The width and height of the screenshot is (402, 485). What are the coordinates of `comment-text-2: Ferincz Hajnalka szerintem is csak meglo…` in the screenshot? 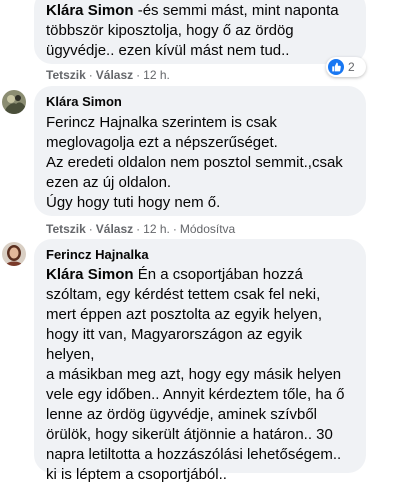 It's located at (194, 162).